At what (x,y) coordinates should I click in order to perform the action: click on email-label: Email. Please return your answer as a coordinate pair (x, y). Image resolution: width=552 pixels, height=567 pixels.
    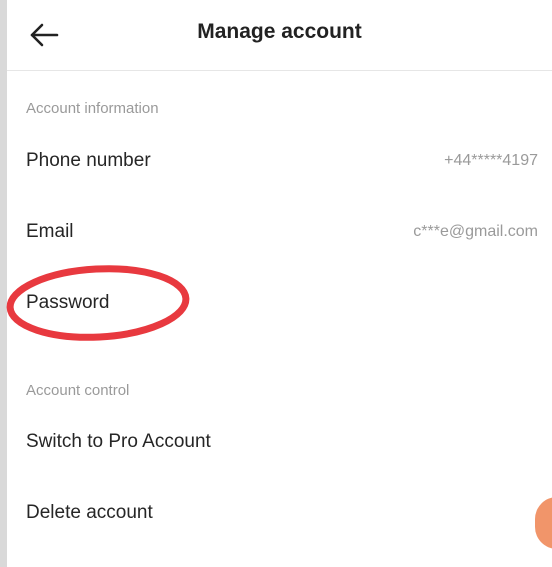
    Looking at the image, I should click on (50, 231).